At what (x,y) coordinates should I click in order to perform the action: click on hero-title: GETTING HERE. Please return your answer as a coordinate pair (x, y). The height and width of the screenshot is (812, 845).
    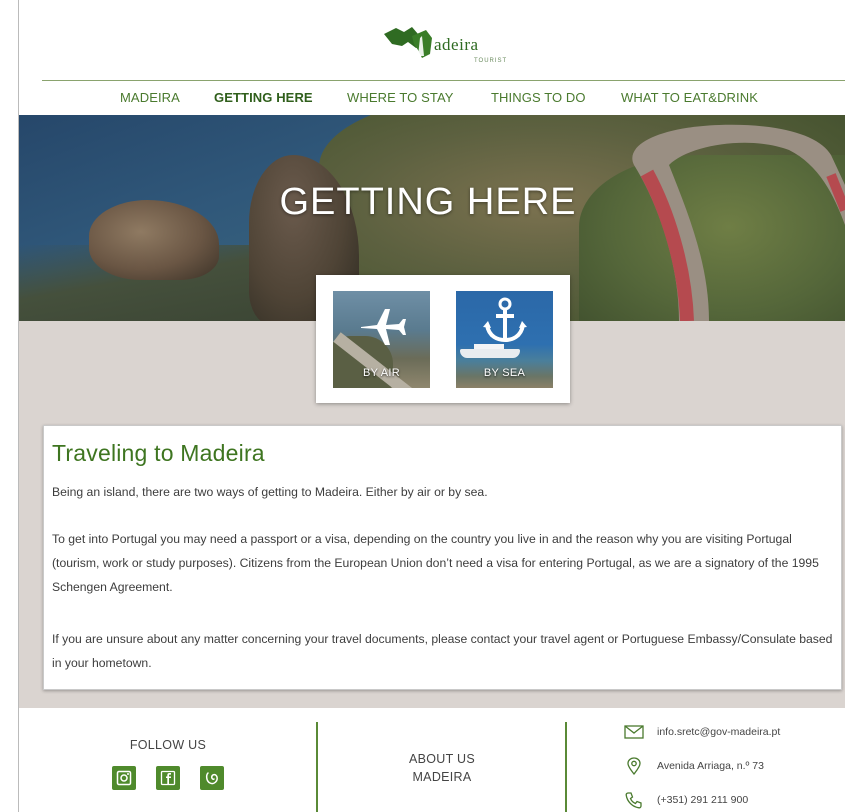
    Looking at the image, I should click on (428, 202).